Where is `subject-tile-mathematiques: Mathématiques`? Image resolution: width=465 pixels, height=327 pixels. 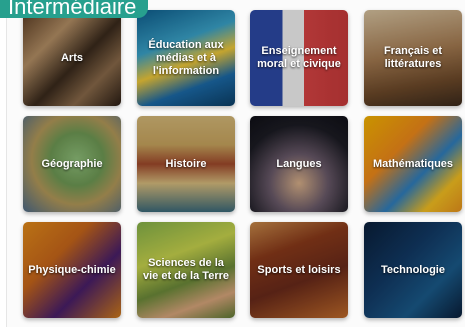
subject-tile-mathematiques: Mathématiques is located at coordinates (413, 164).